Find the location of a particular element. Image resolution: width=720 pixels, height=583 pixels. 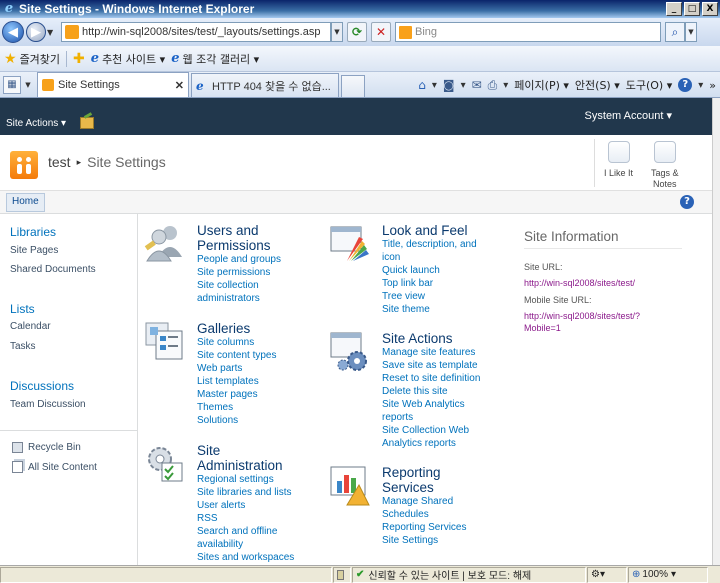

list-templates-link: List templates is located at coordinates (237, 381).